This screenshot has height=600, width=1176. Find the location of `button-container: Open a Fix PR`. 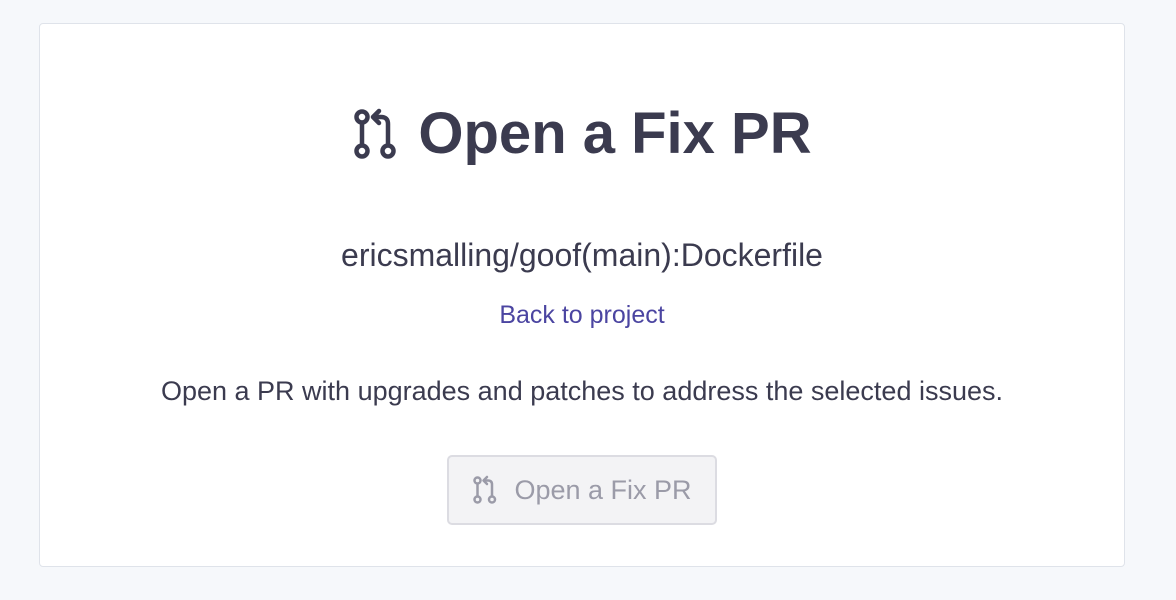

button-container: Open a Fix PR is located at coordinates (582, 490).